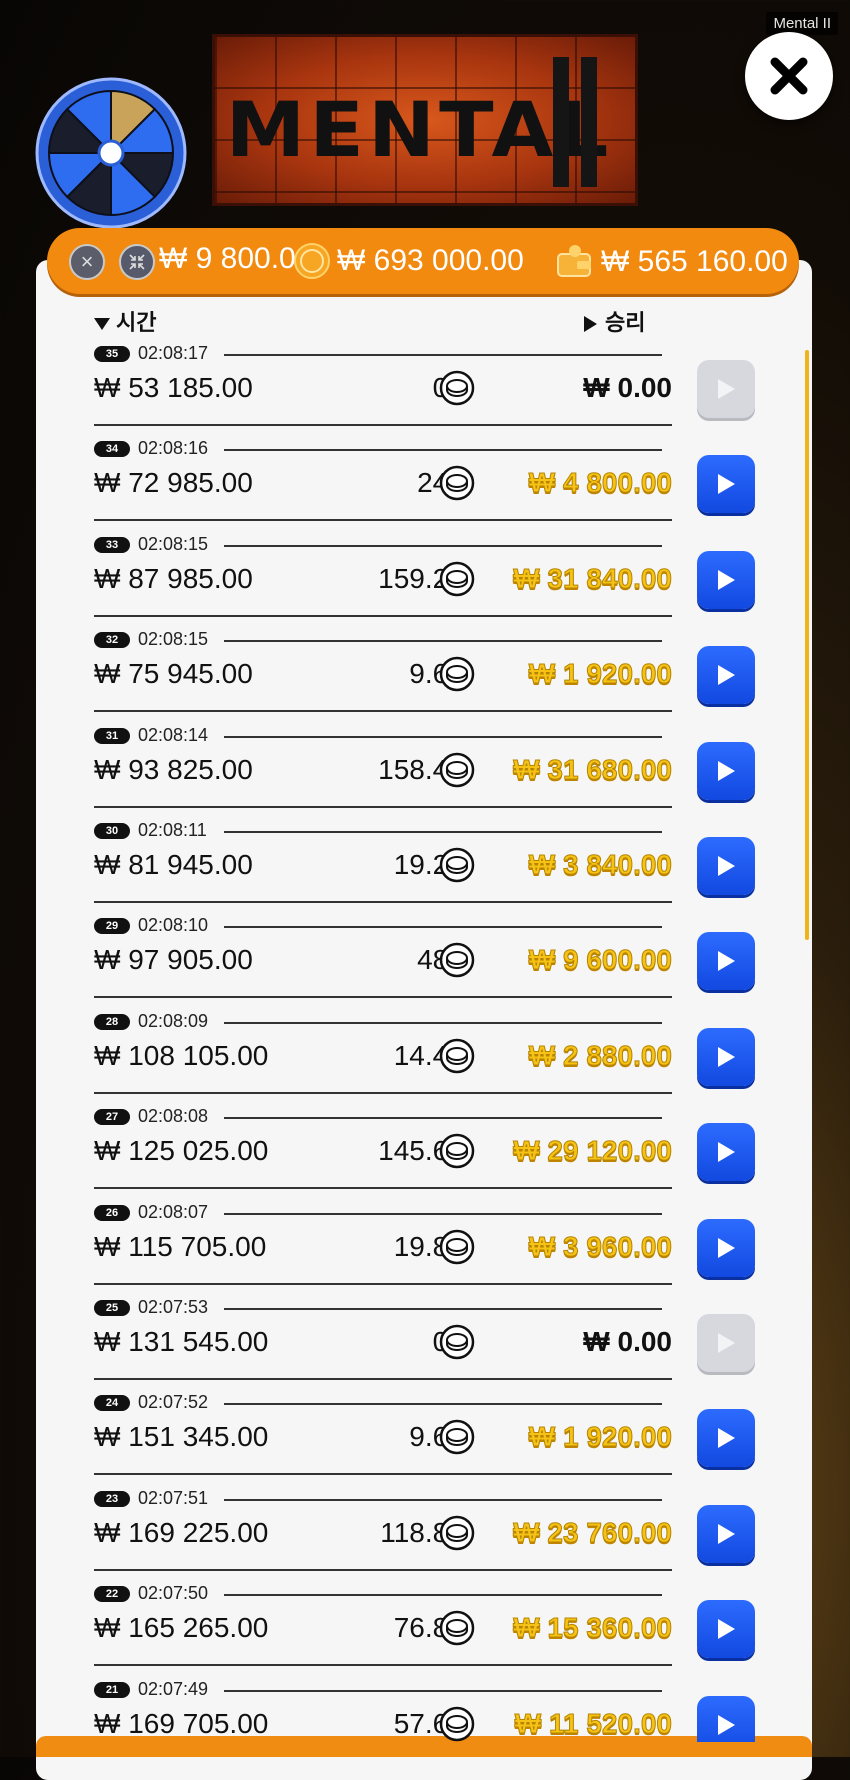 This screenshot has width=850, height=1780. I want to click on round-bet: ₩ 75 945.00, so click(173, 674).